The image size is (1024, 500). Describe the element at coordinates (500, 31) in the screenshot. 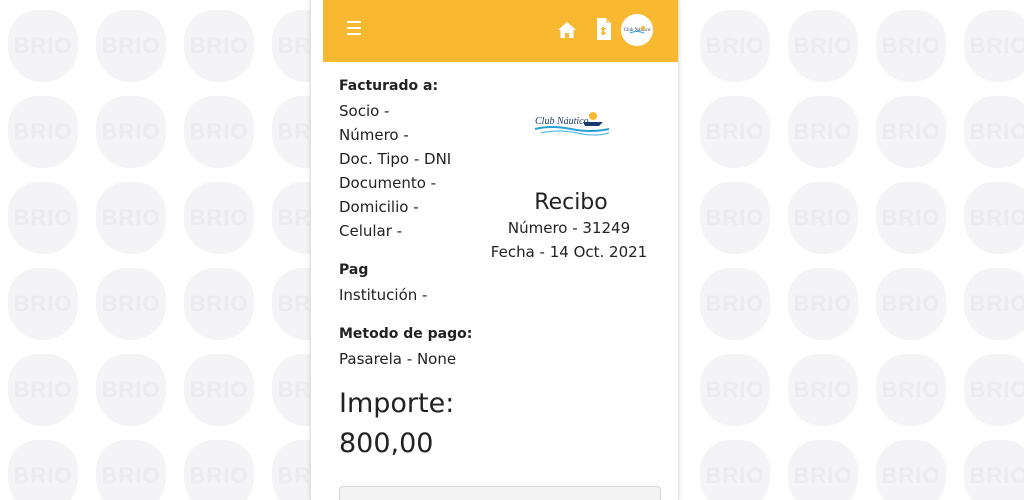

I see `top-bar: Club Náutico` at that location.